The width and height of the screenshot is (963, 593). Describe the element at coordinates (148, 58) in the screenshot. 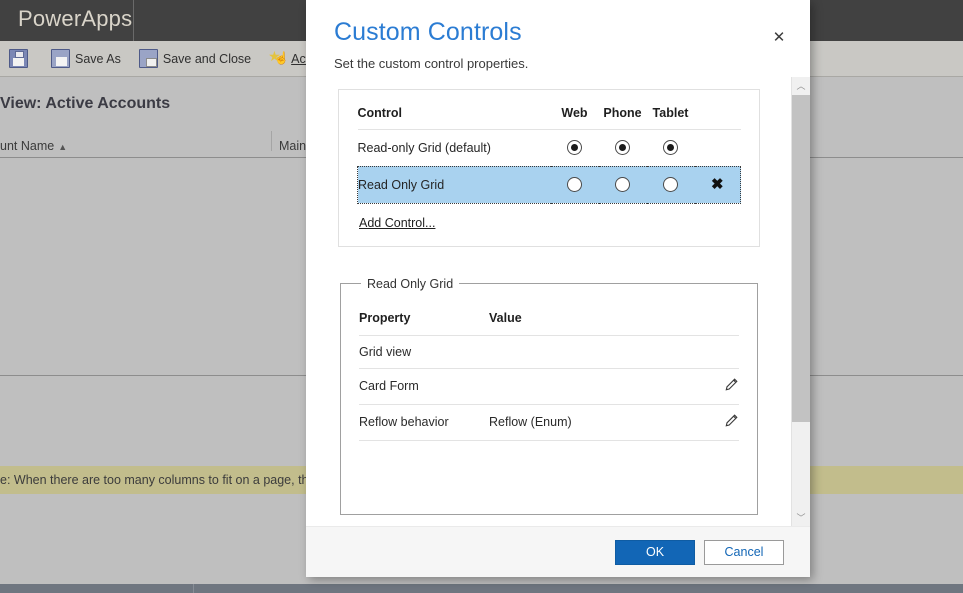

I see `save-and-close-icon` at that location.